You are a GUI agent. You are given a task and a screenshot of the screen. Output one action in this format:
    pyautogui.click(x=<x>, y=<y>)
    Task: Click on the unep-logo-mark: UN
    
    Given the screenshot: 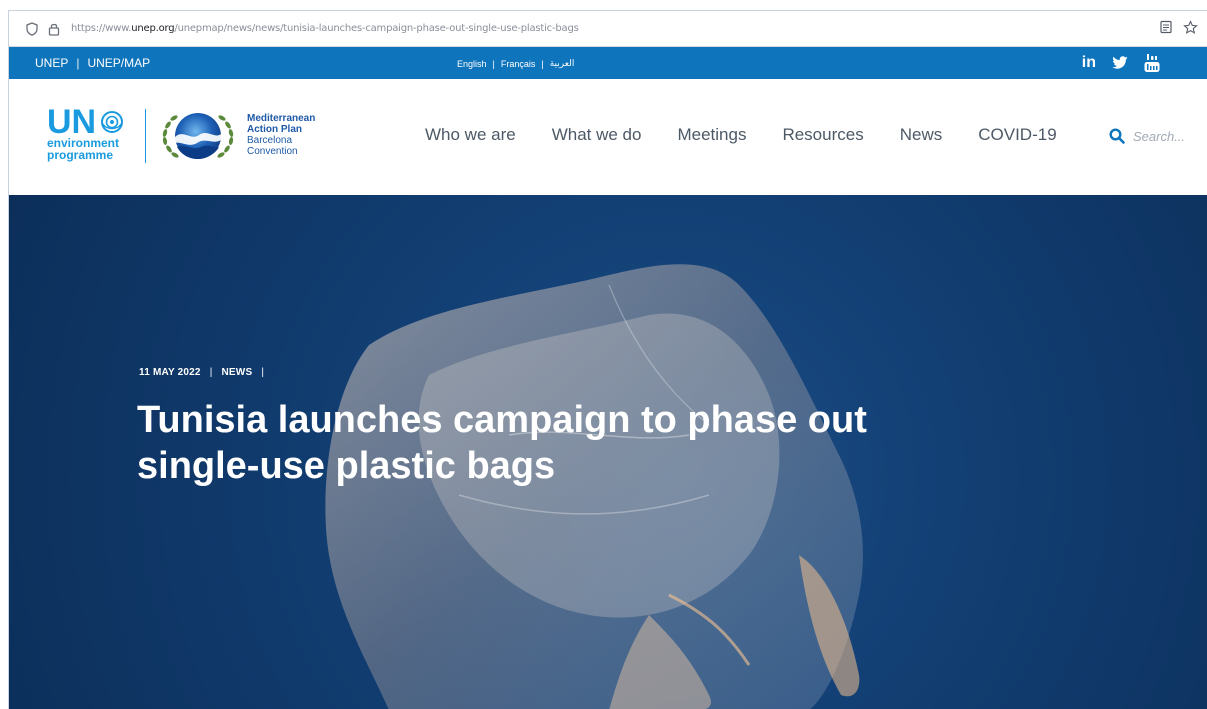 What is the action you would take?
    pyautogui.click(x=72, y=122)
    